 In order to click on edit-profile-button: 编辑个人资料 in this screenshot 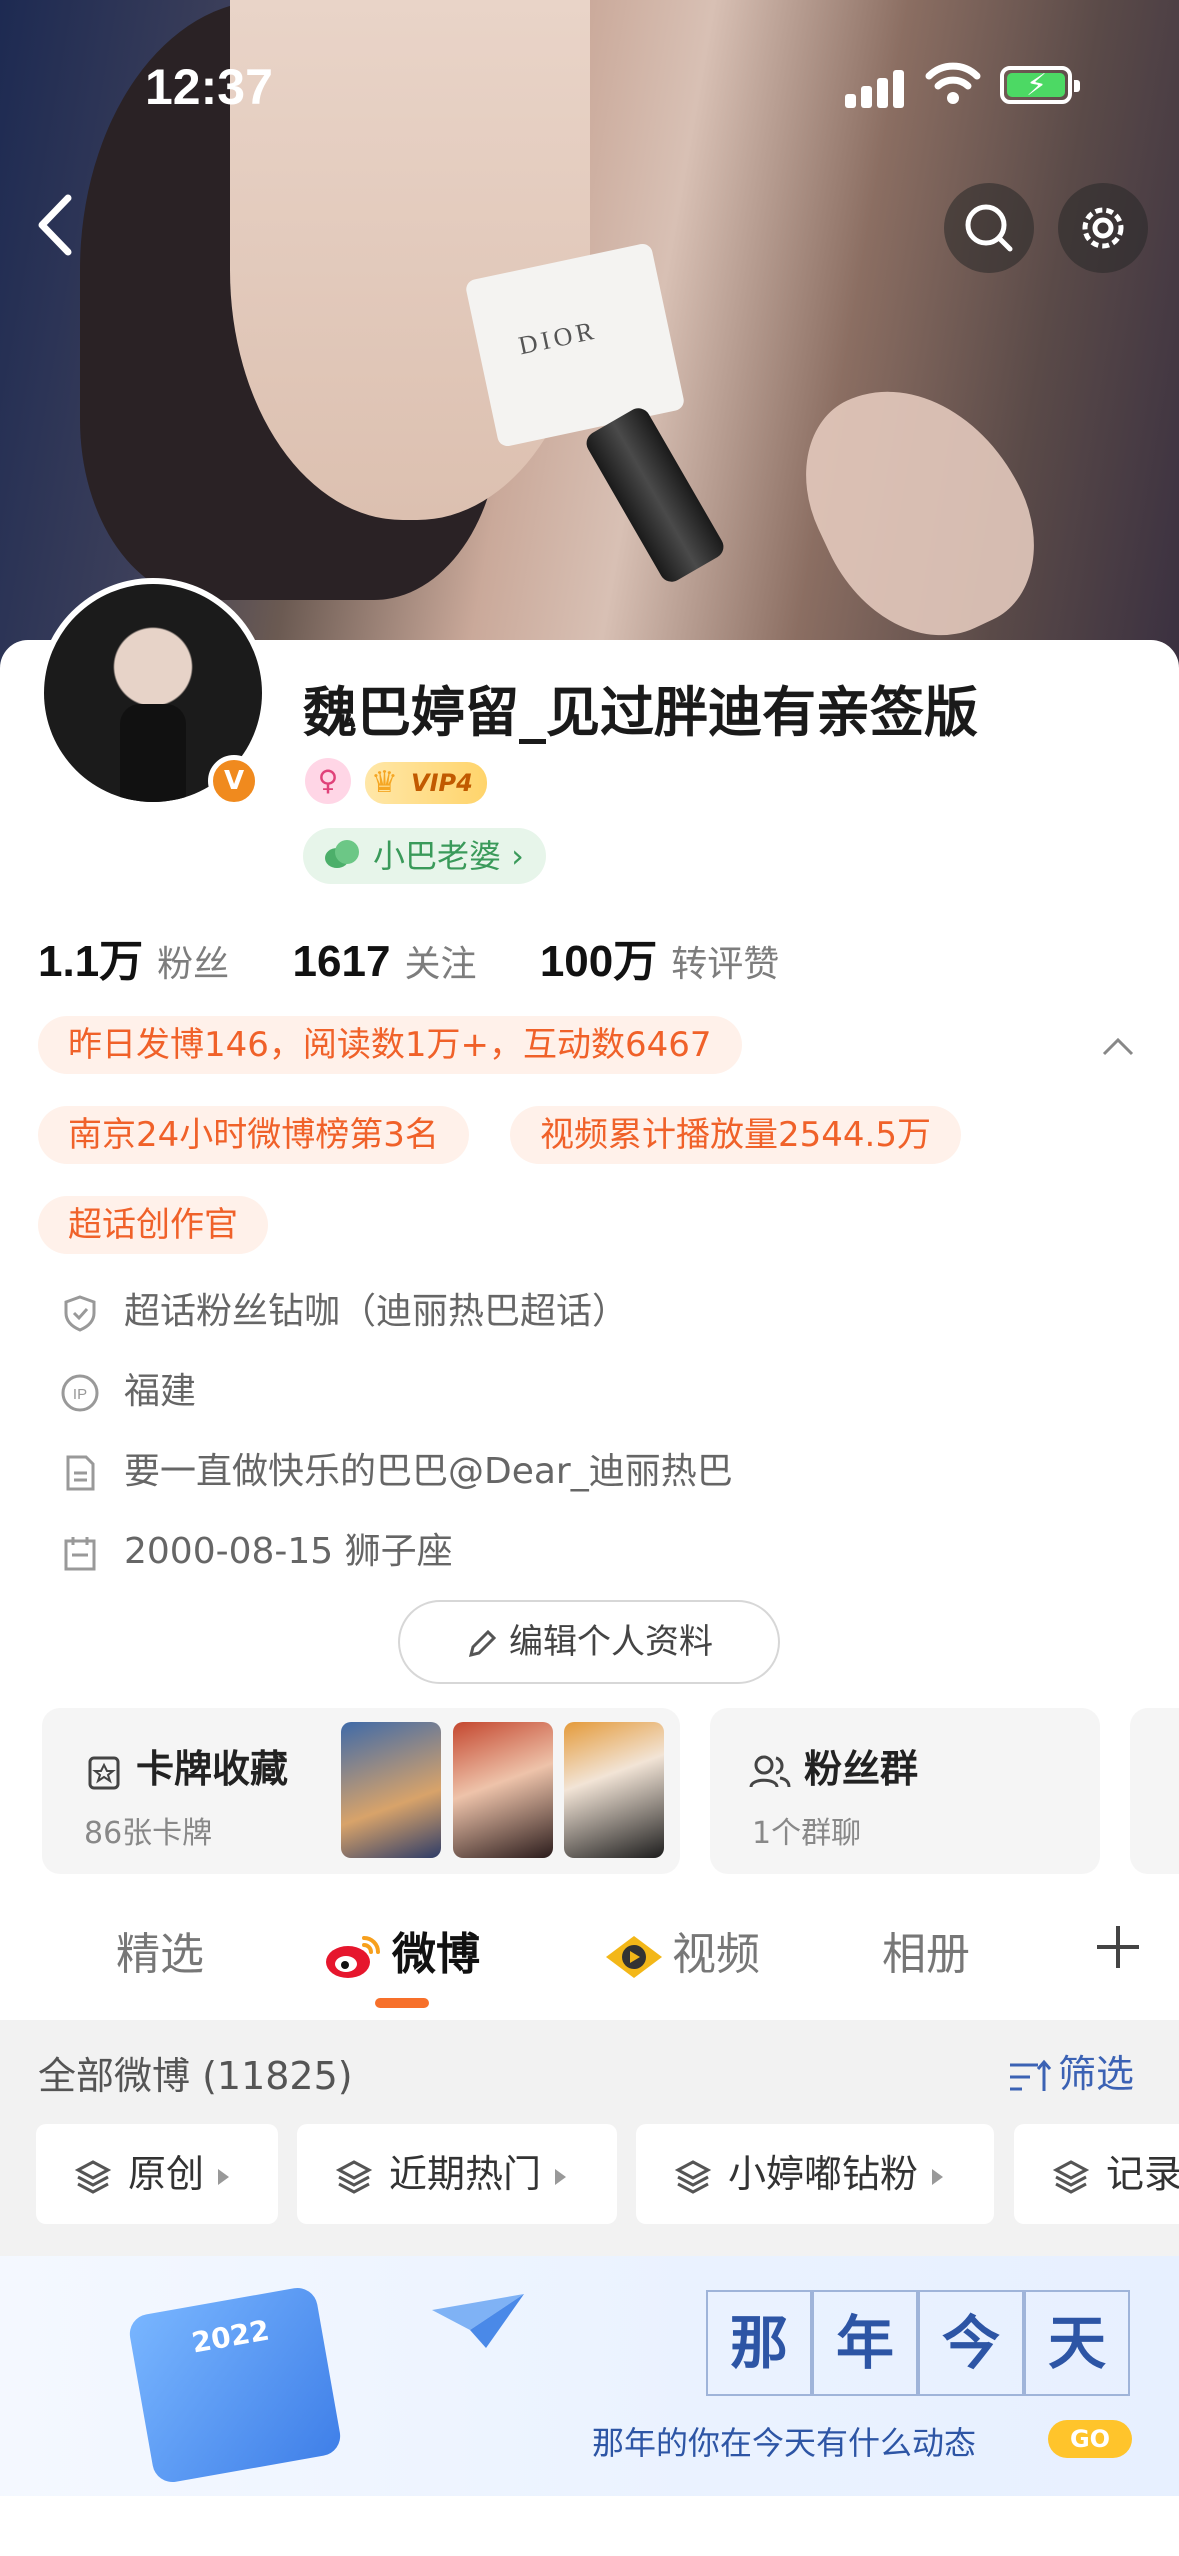, I will do `click(589, 1642)`.